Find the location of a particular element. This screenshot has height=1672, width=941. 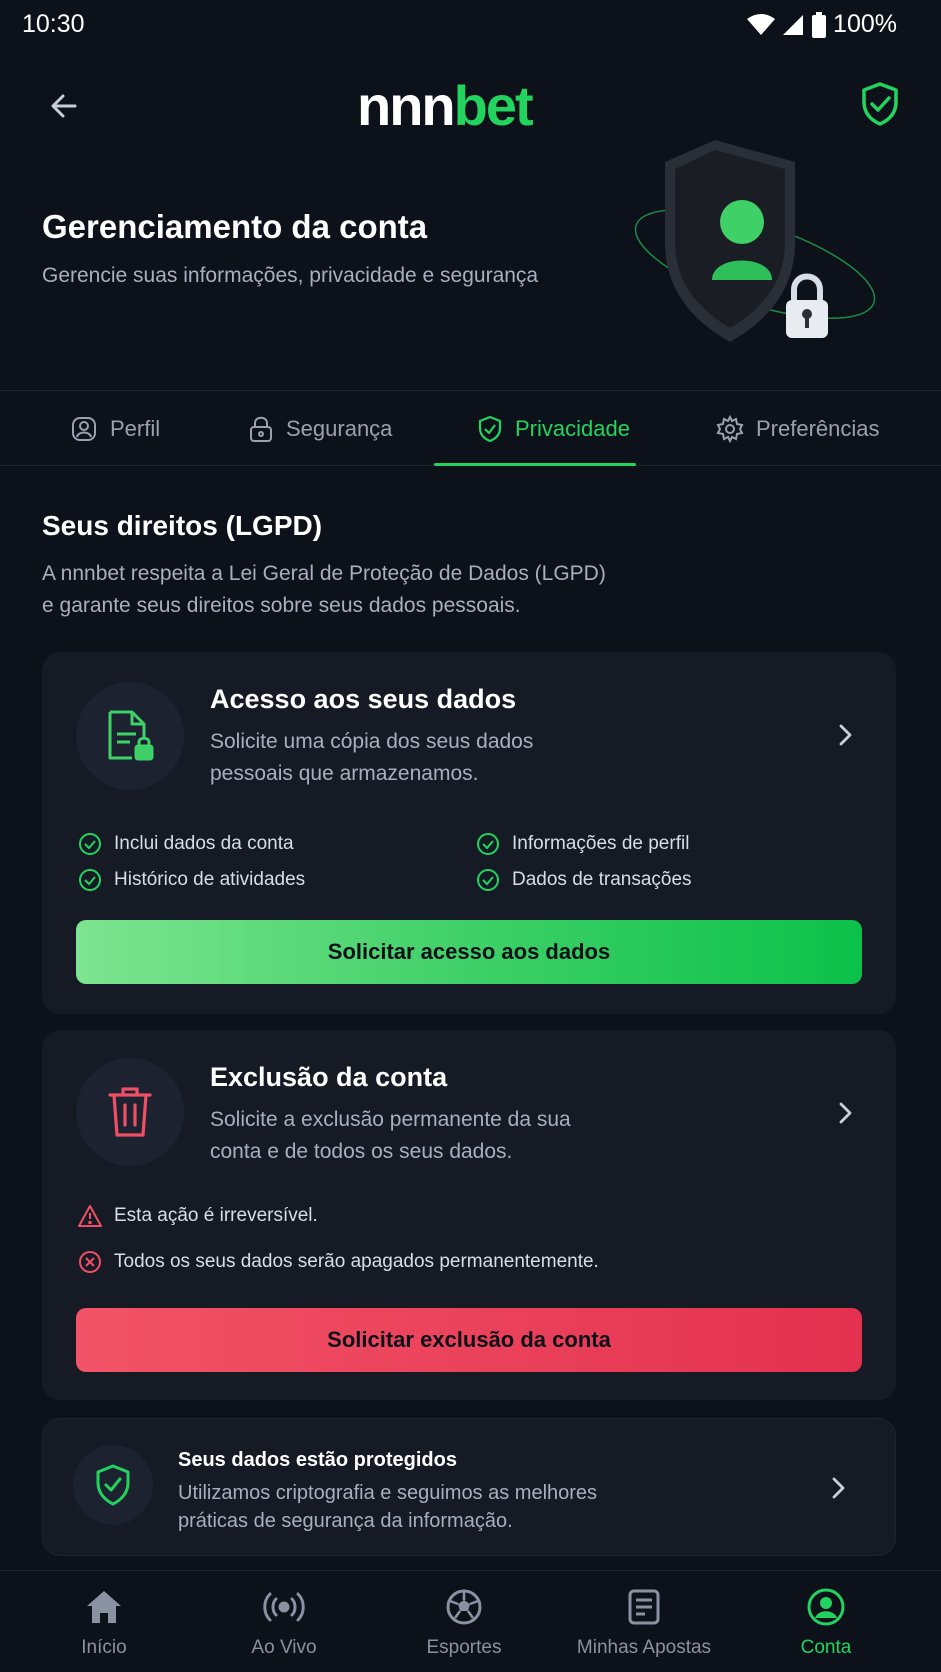

tab-label: Segurança is located at coordinates (339, 428).